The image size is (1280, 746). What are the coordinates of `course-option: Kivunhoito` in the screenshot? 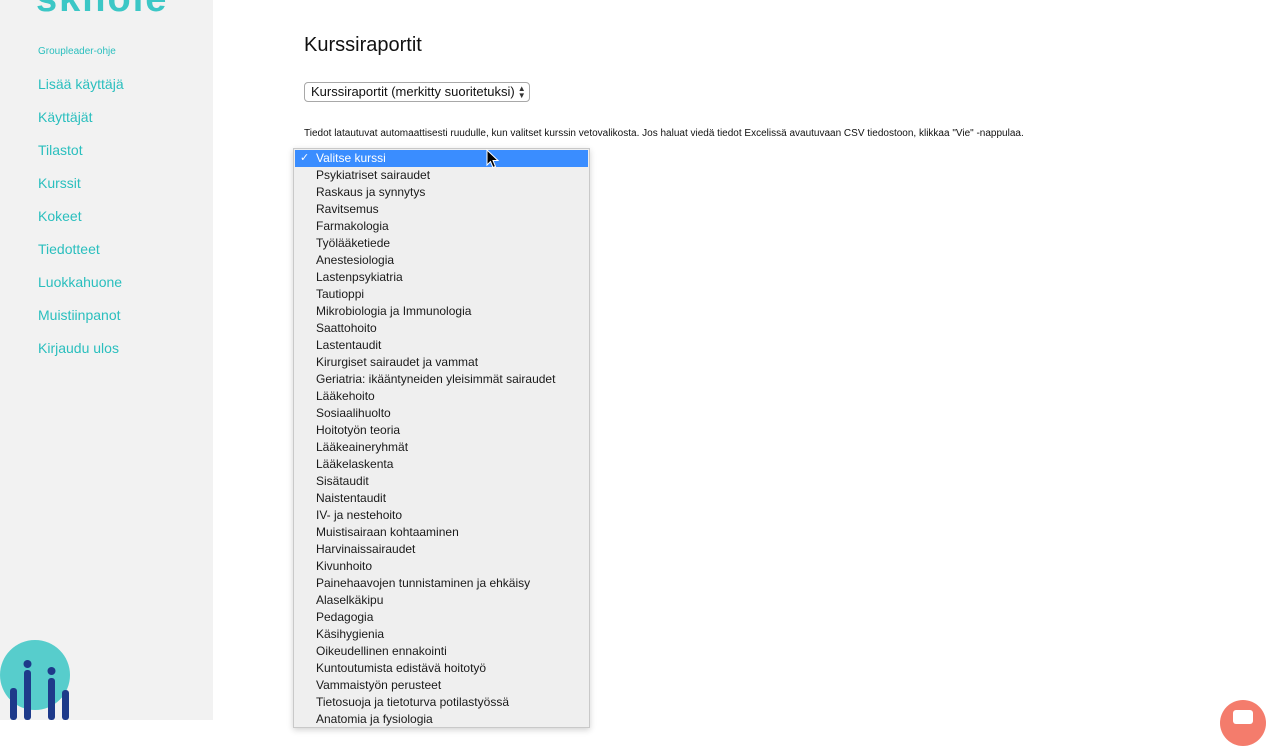 It's located at (441, 566).